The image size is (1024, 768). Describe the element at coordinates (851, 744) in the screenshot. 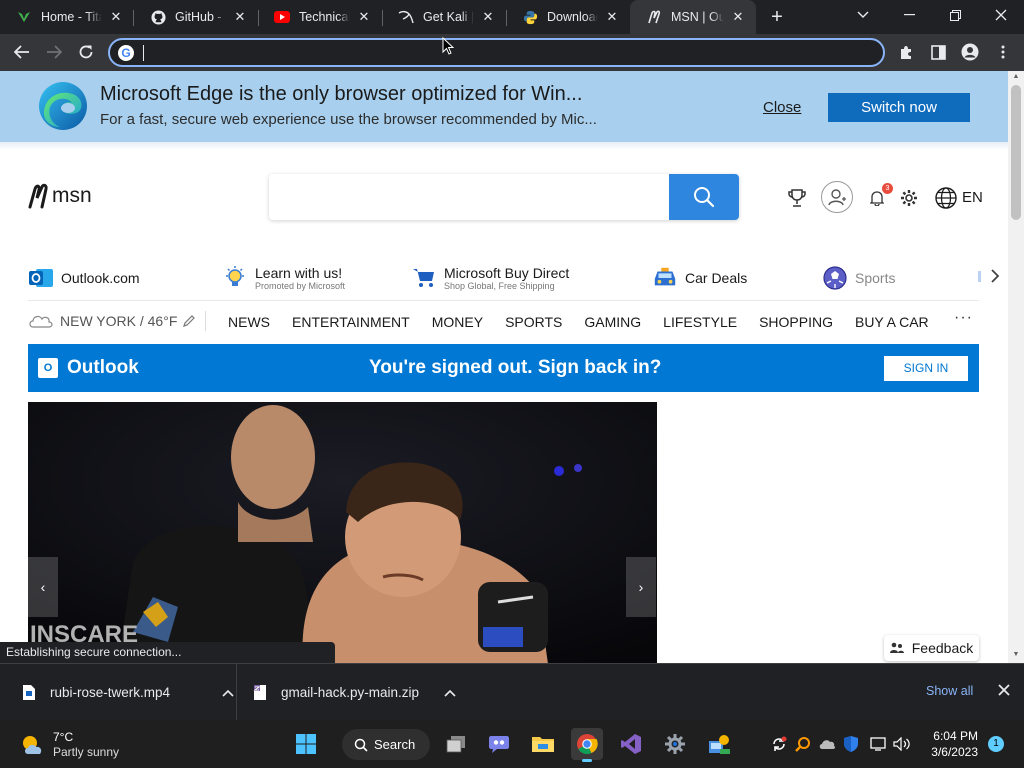

I see `security-shield-icon` at that location.